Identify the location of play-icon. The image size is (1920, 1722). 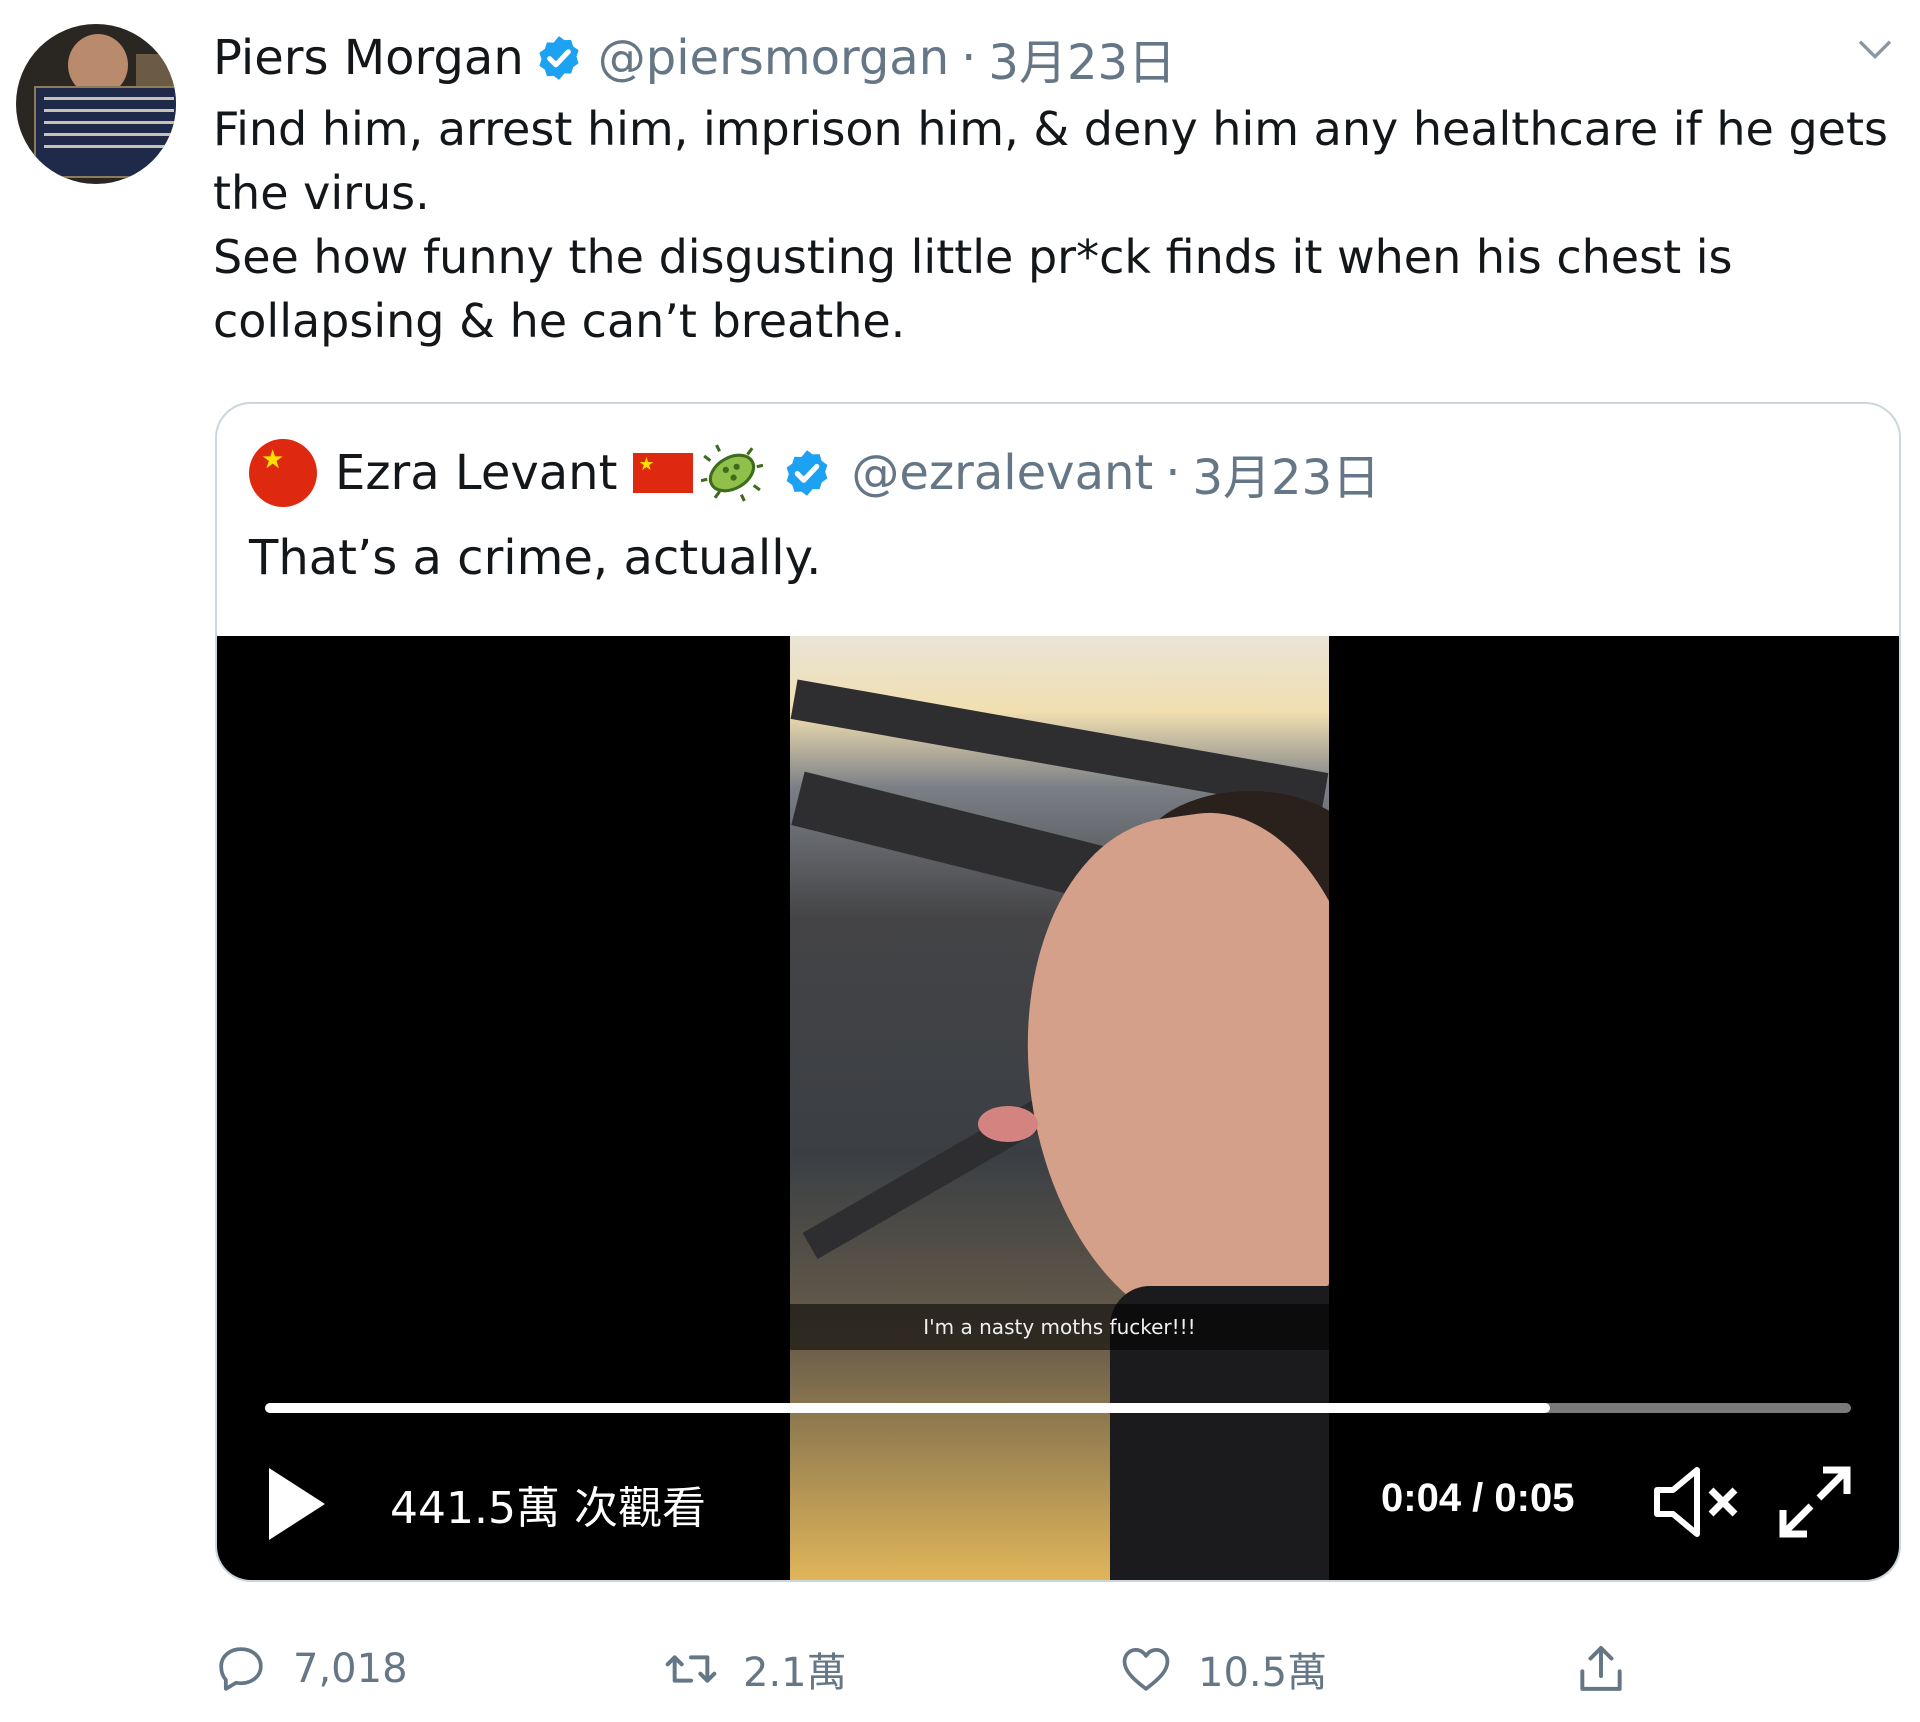
(297, 1504).